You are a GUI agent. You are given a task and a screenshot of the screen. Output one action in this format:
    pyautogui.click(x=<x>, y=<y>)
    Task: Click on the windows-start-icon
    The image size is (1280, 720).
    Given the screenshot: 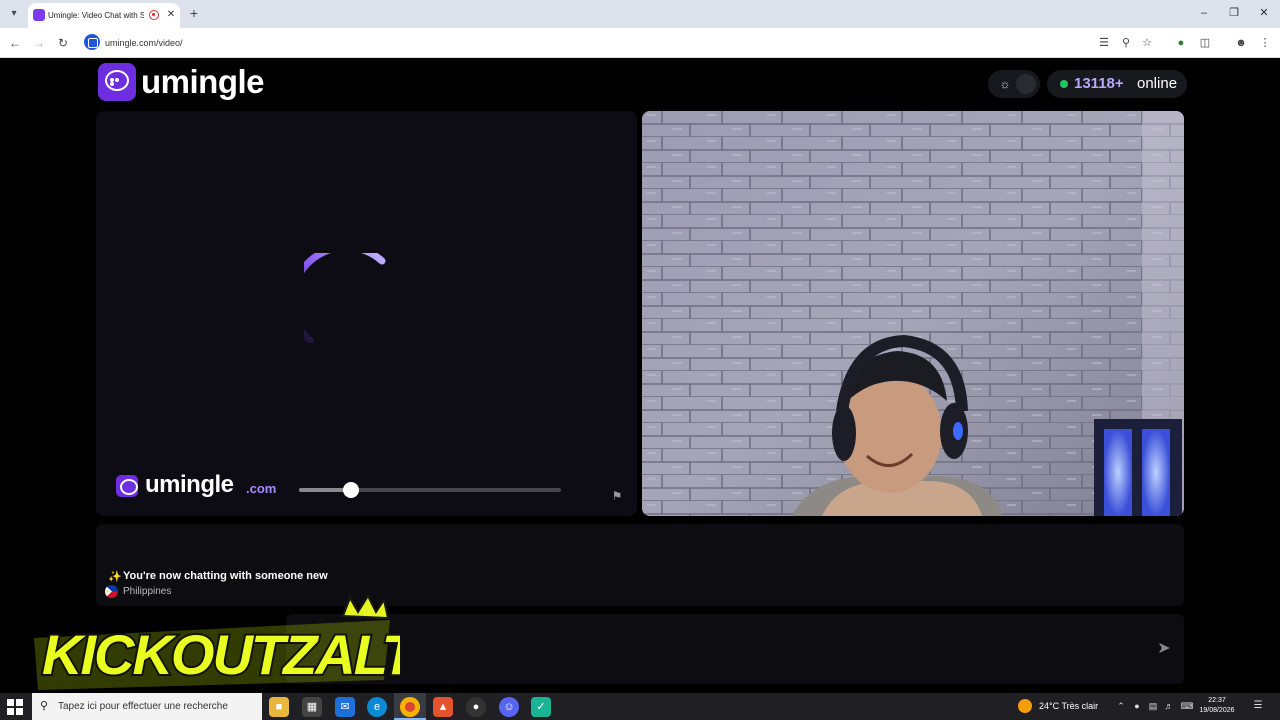 What is the action you would take?
    pyautogui.click(x=15, y=707)
    